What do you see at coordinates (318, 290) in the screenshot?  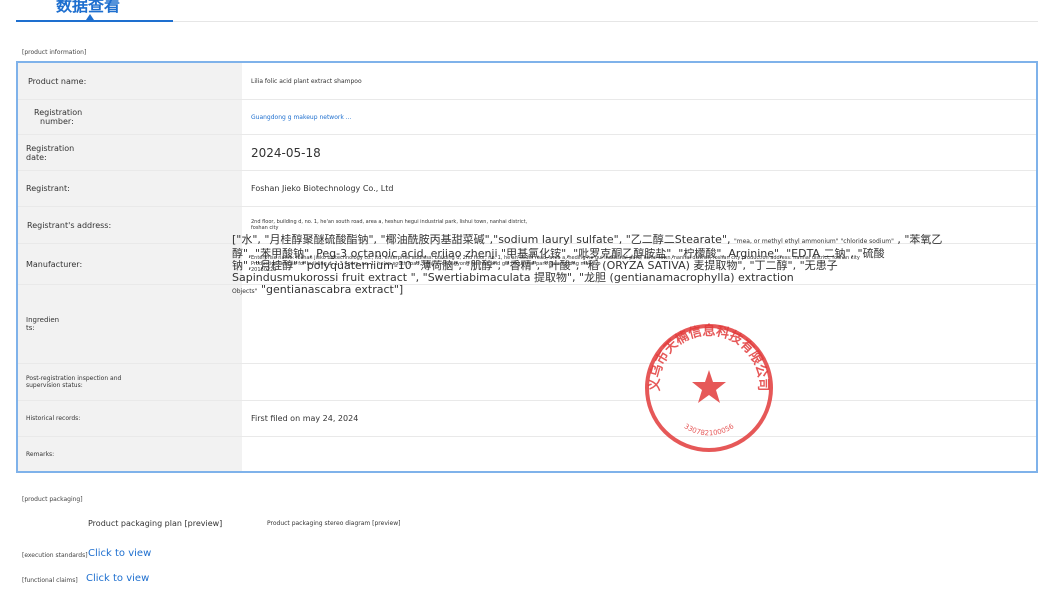 I see `ingredients-line-5: Objects" "gentianascabra extract"]` at bounding box center [318, 290].